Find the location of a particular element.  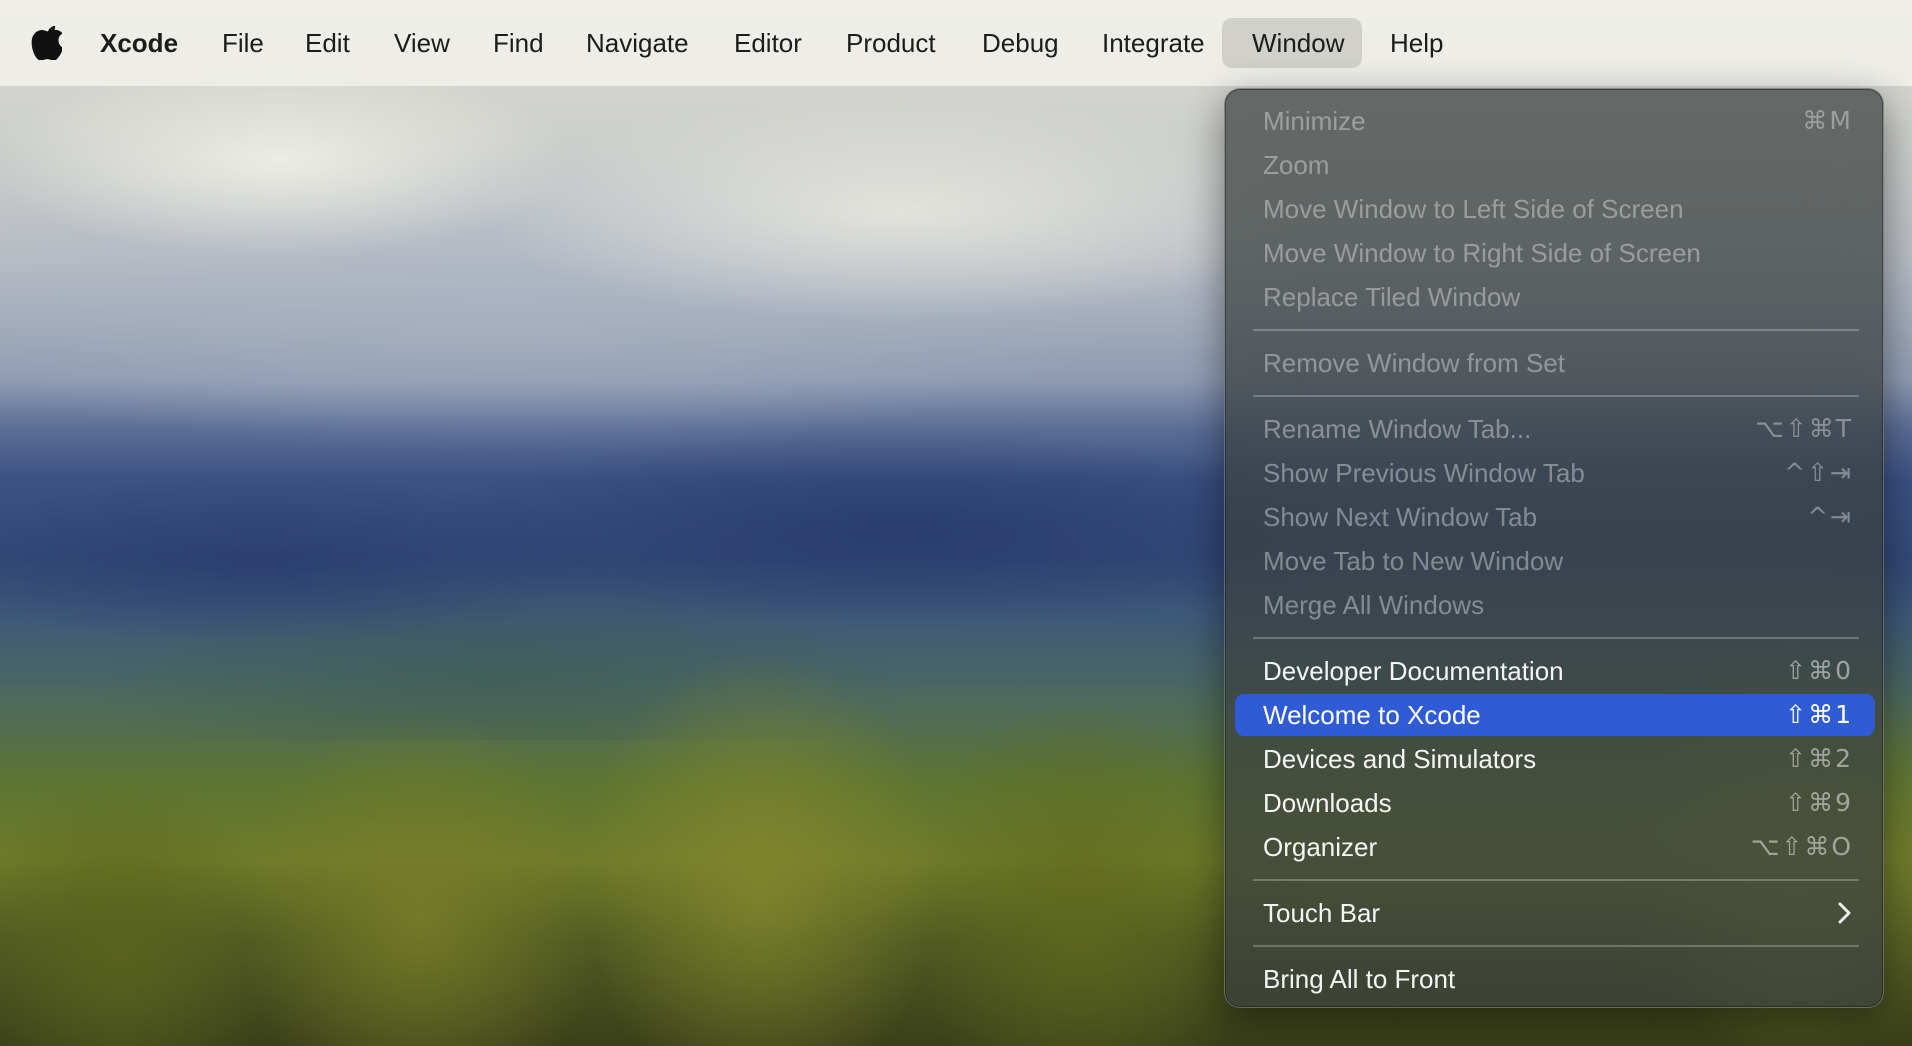

menu-item-label: Move Window to Left Side of Screen is located at coordinates (1473, 209).